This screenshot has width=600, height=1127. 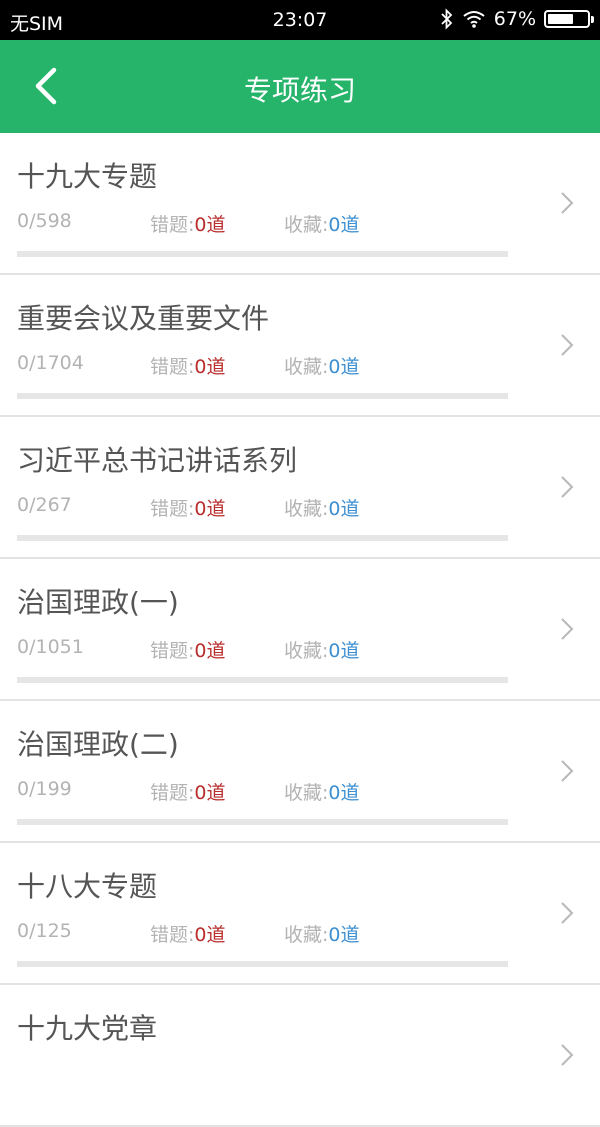 What do you see at coordinates (267, 365) in the screenshot?
I see `topic-stats: 0/1704 错题:0道 收藏:0道` at bounding box center [267, 365].